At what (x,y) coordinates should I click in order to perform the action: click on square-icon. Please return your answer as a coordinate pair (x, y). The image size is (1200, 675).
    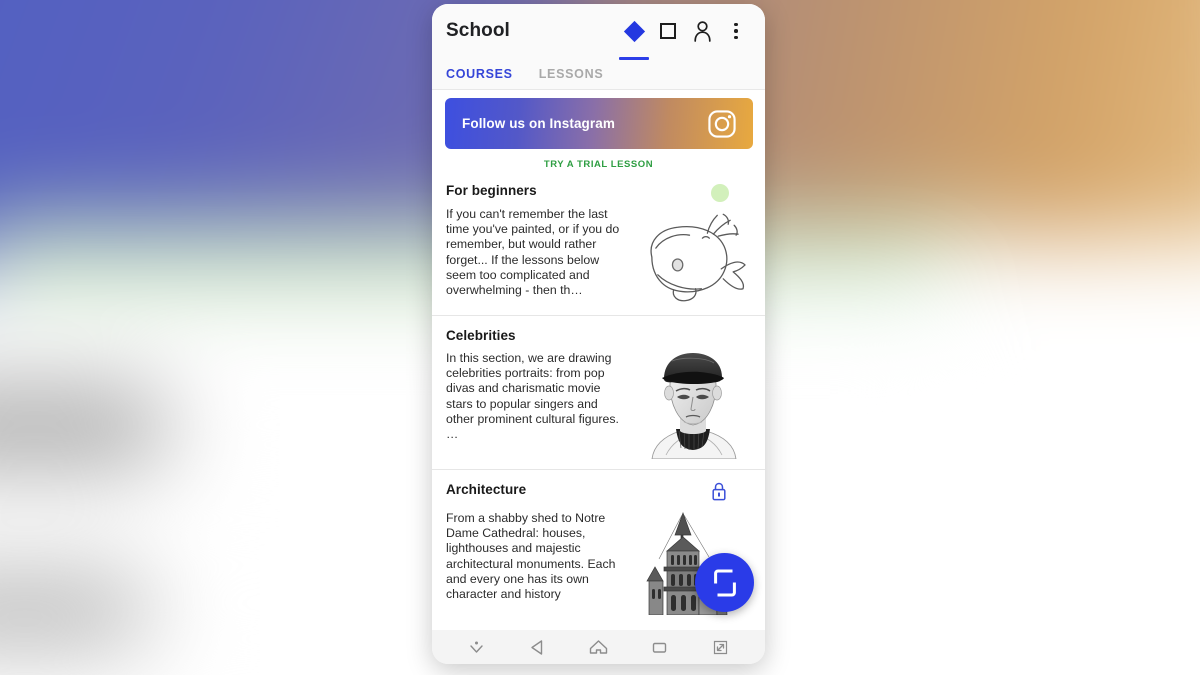
    Looking at the image, I should click on (659, 647).